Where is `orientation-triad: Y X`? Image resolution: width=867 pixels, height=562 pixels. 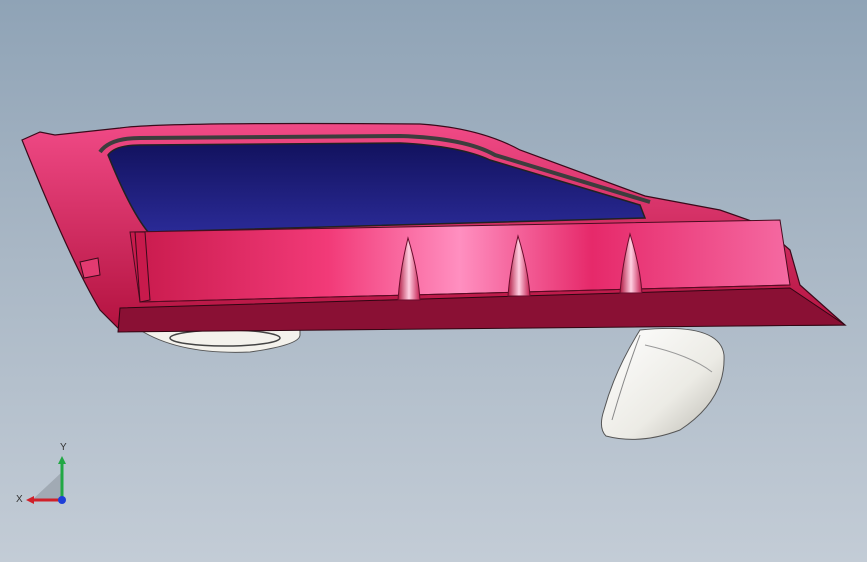 orientation-triad: Y X is located at coordinates (49, 475).